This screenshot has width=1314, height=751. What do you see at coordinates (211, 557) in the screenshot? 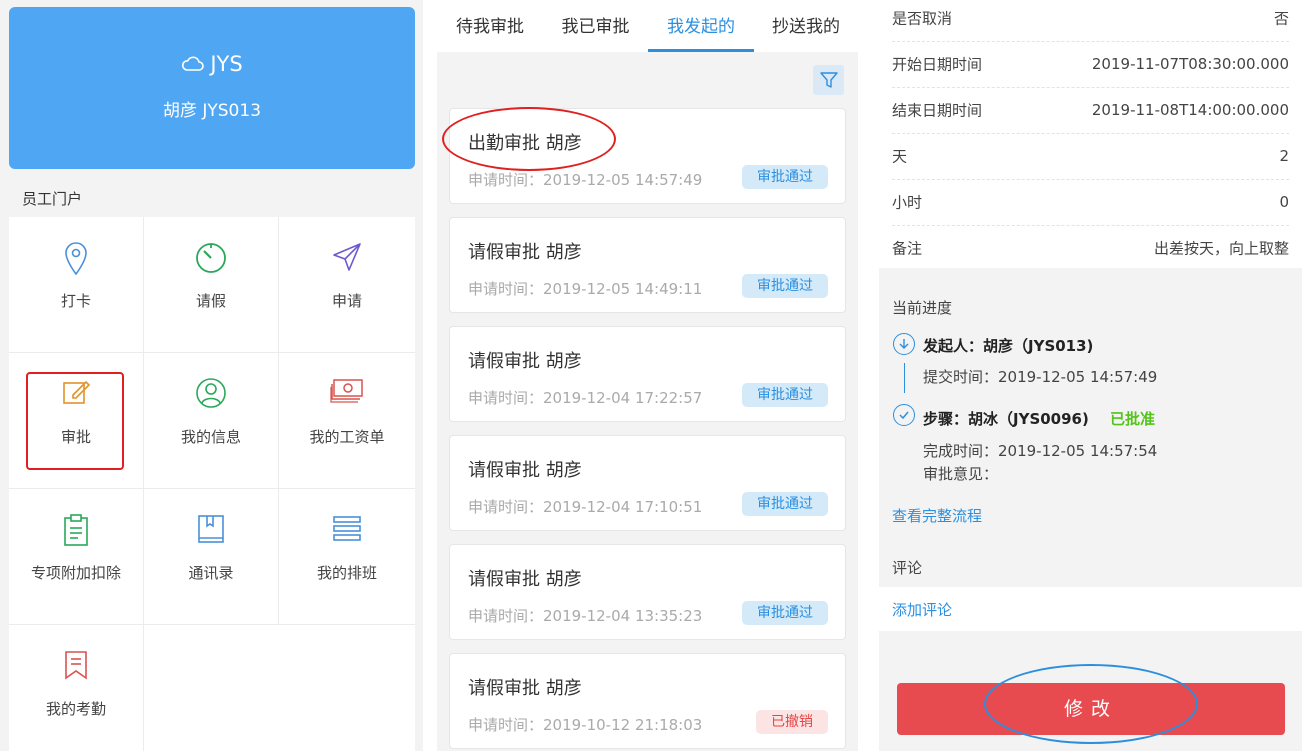
I see `tile-contacts: 通讯录` at bounding box center [211, 557].